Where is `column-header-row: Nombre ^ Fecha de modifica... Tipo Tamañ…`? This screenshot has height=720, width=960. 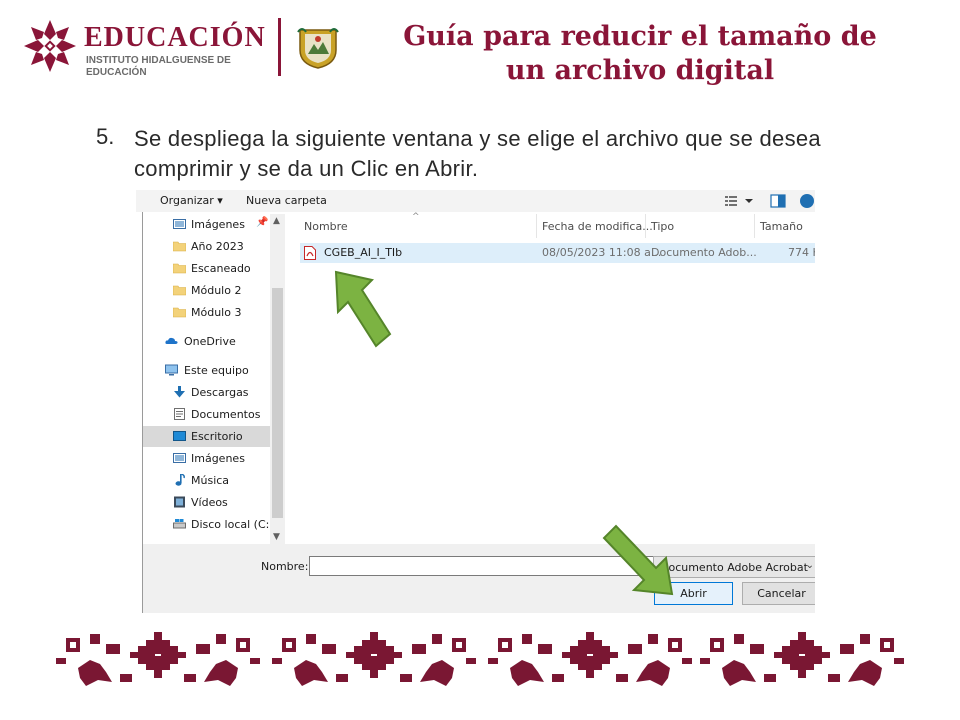
column-header-row: Nombre ^ Fecha de modifica... Tipo Tamañ… is located at coordinates (550, 225).